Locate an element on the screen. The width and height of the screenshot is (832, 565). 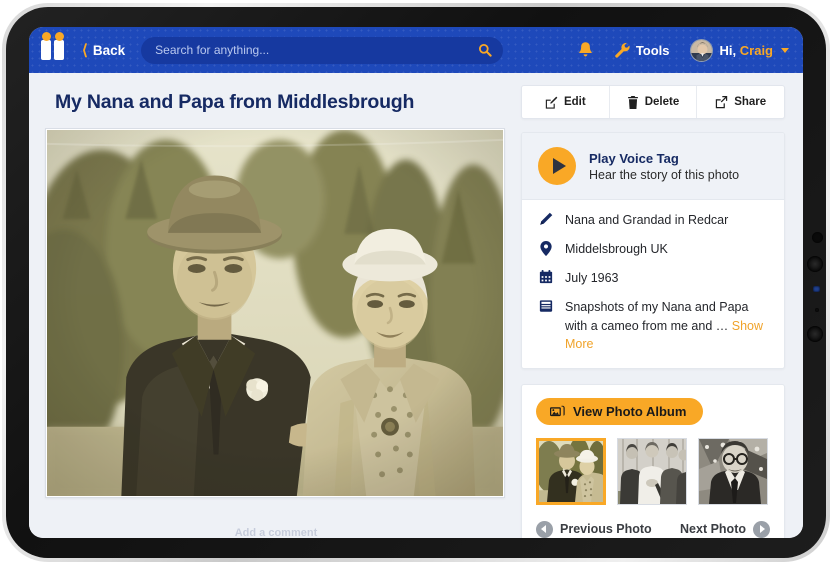
metadata-location-text: Middelsbrough UK is located at coordinates (616, 249).